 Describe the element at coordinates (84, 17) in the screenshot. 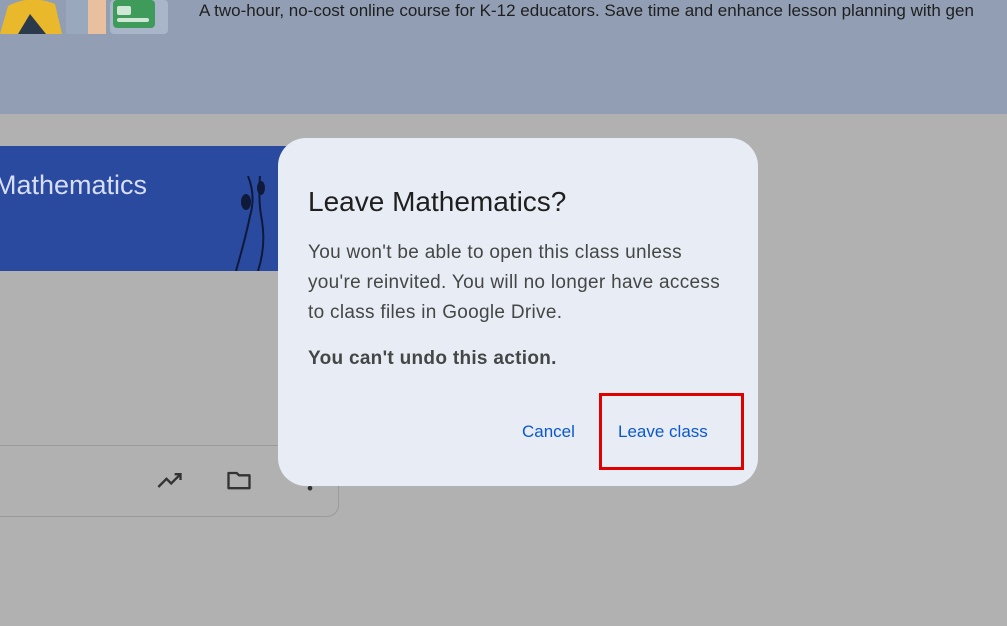

I see `educator-illustration-icon` at that location.